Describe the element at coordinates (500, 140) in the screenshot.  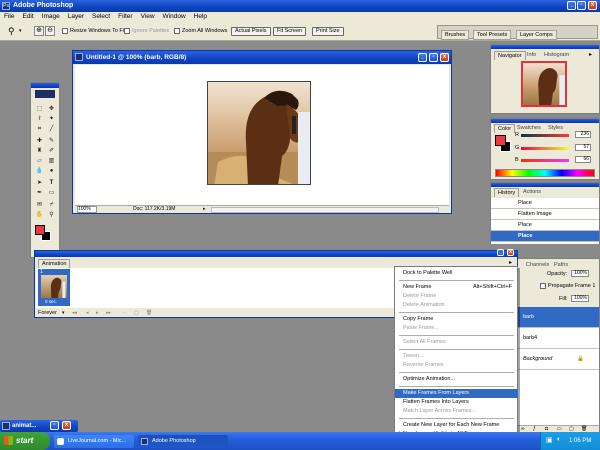
I see `color-fg-swatch` at that location.